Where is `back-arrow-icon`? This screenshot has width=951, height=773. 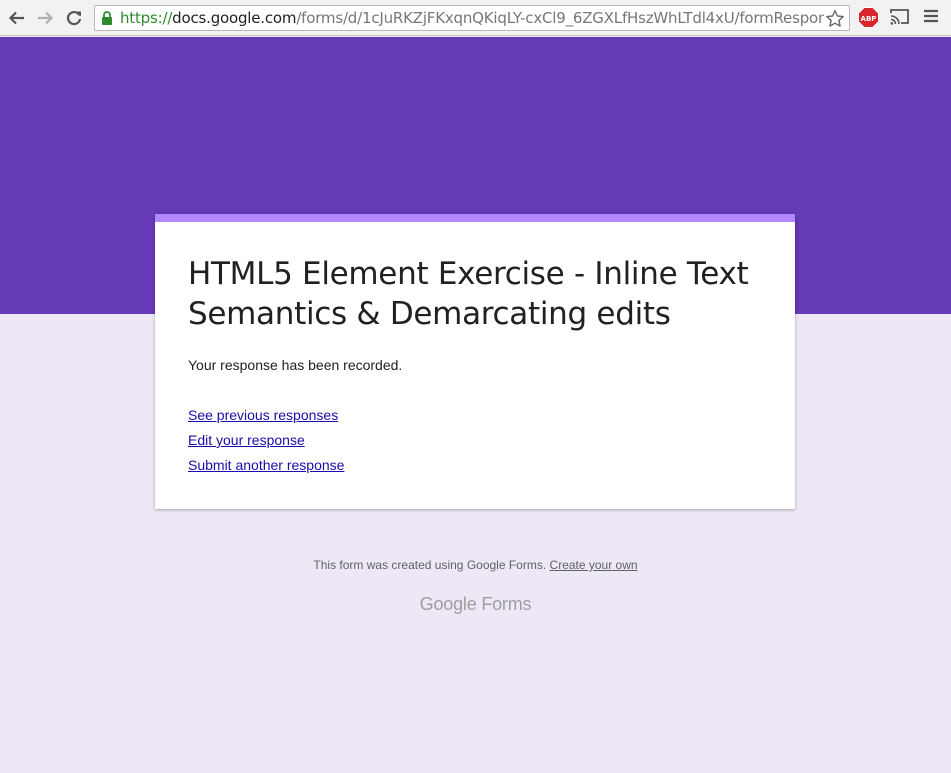 back-arrow-icon is located at coordinates (17, 18).